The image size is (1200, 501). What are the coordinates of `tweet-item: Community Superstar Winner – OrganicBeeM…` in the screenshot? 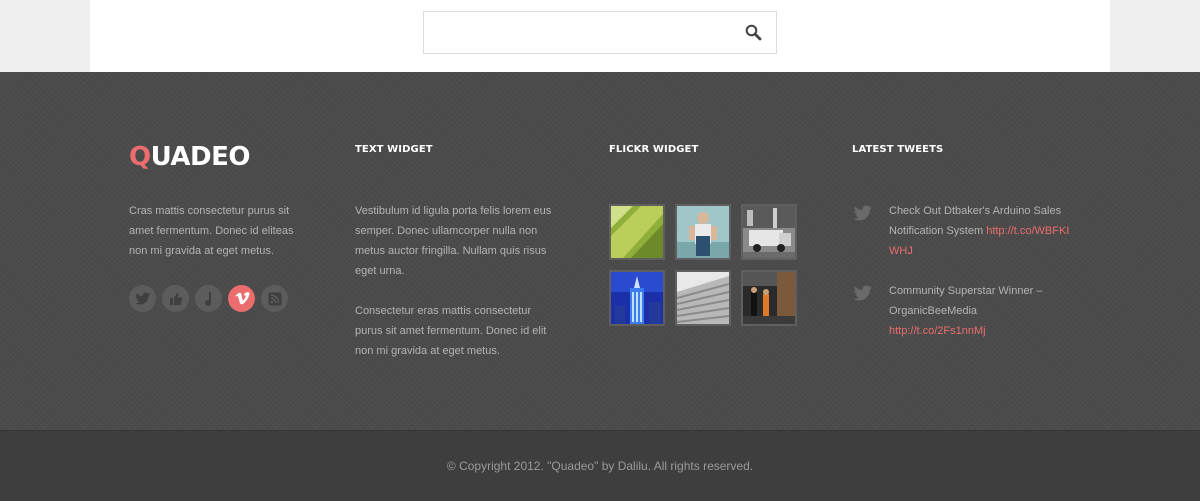 It's located at (967, 311).